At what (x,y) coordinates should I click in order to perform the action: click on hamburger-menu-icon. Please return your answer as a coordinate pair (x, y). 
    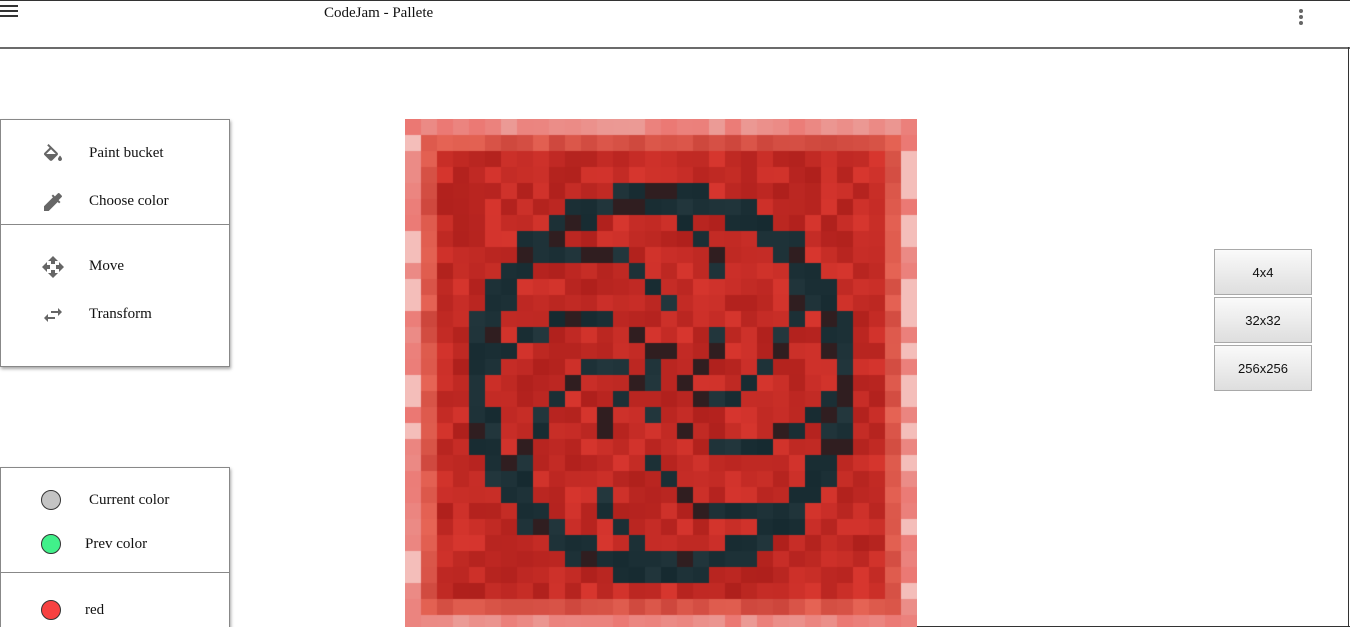
    Looking at the image, I should click on (10, 12).